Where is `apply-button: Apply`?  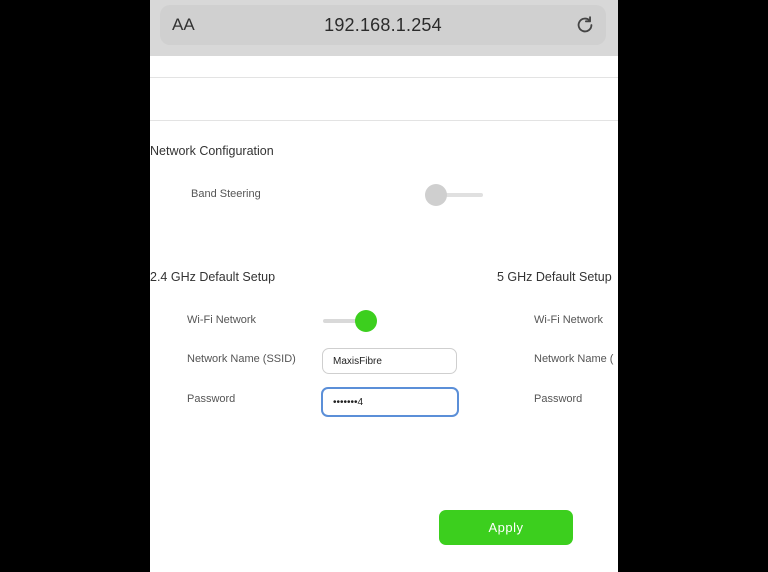
apply-button: Apply is located at coordinates (506, 527).